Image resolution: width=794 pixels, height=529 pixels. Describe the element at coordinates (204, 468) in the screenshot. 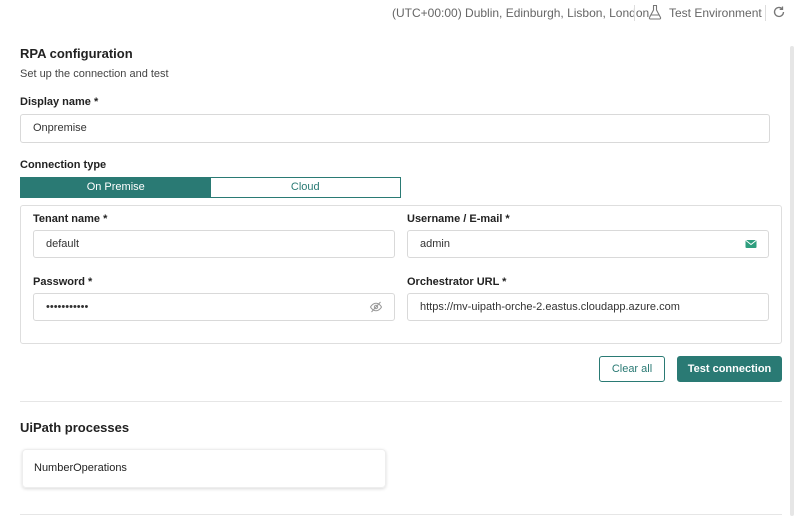

I see `process-card: NumberOperations` at that location.